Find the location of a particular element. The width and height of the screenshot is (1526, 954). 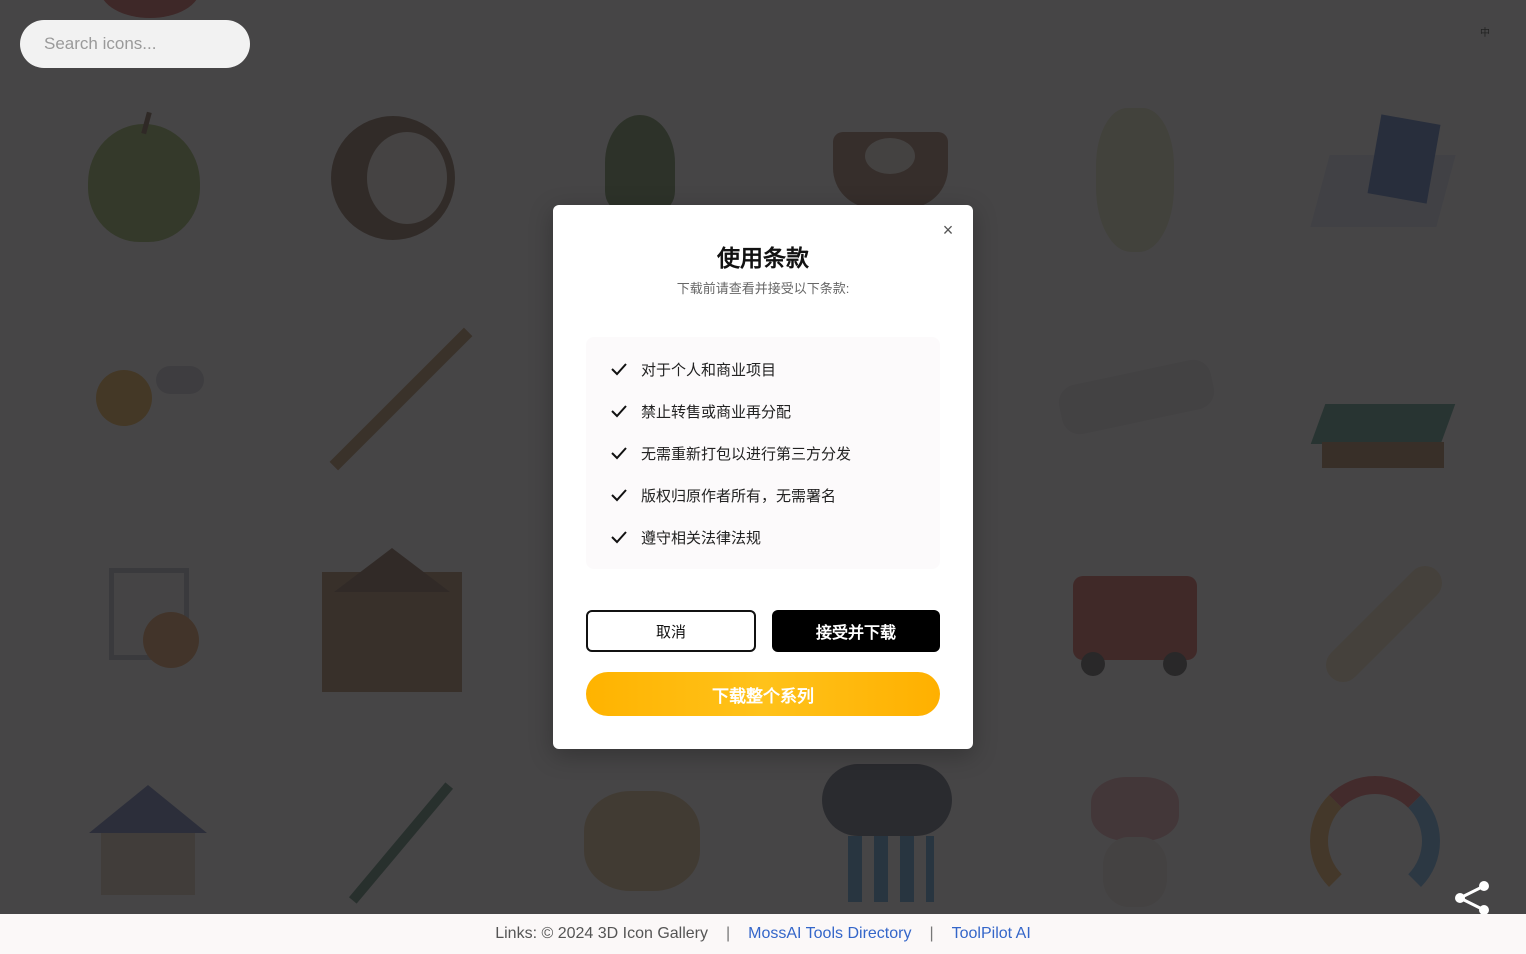

term-text: 版权归原作者所有，无需署名 is located at coordinates (739, 496).